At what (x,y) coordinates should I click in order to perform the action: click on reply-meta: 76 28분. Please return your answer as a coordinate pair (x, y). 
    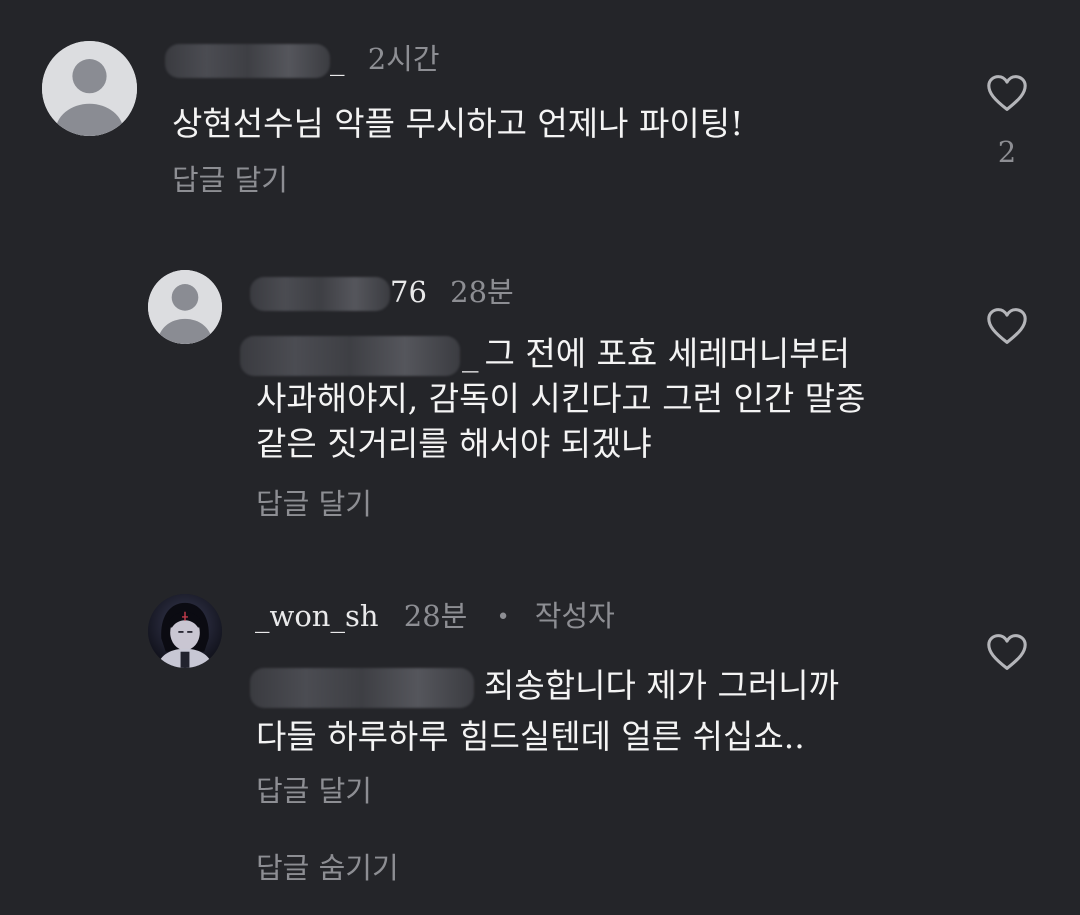
    Looking at the image, I should click on (382, 292).